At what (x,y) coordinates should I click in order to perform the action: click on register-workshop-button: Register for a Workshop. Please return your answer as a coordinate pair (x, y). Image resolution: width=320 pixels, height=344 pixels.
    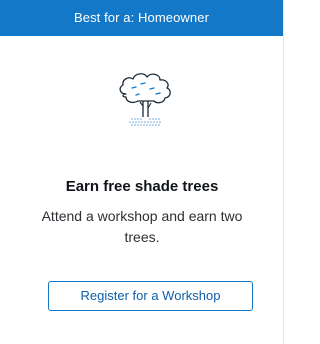
    Looking at the image, I should click on (150, 296).